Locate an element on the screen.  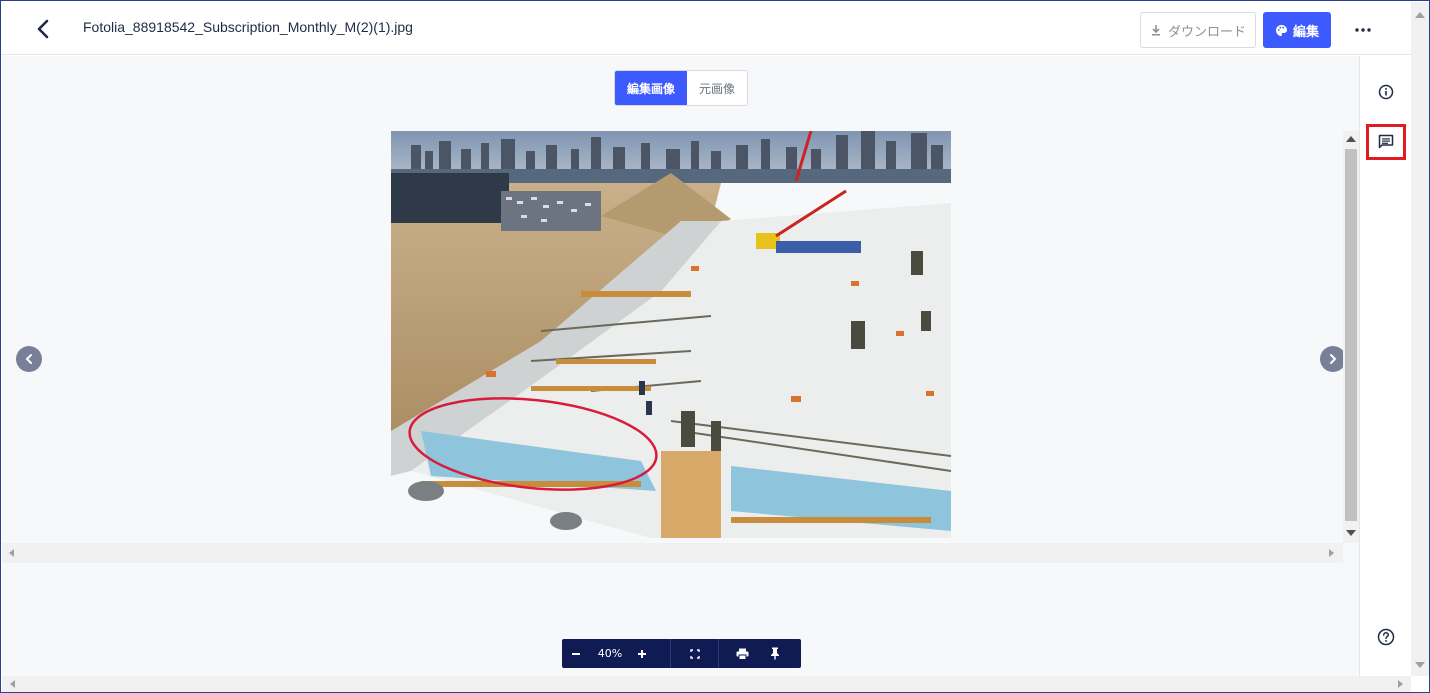
download-label: ダウンロード is located at coordinates (1206, 32).